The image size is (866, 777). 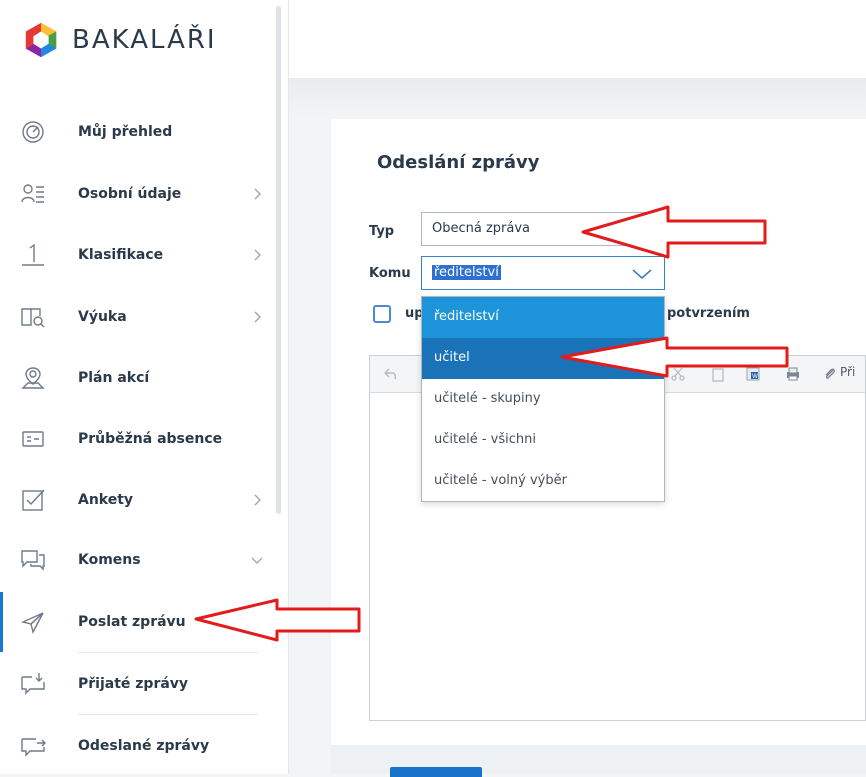 What do you see at coordinates (144, 40) in the screenshot?
I see `logo-text: BAKALÁŘI` at bounding box center [144, 40].